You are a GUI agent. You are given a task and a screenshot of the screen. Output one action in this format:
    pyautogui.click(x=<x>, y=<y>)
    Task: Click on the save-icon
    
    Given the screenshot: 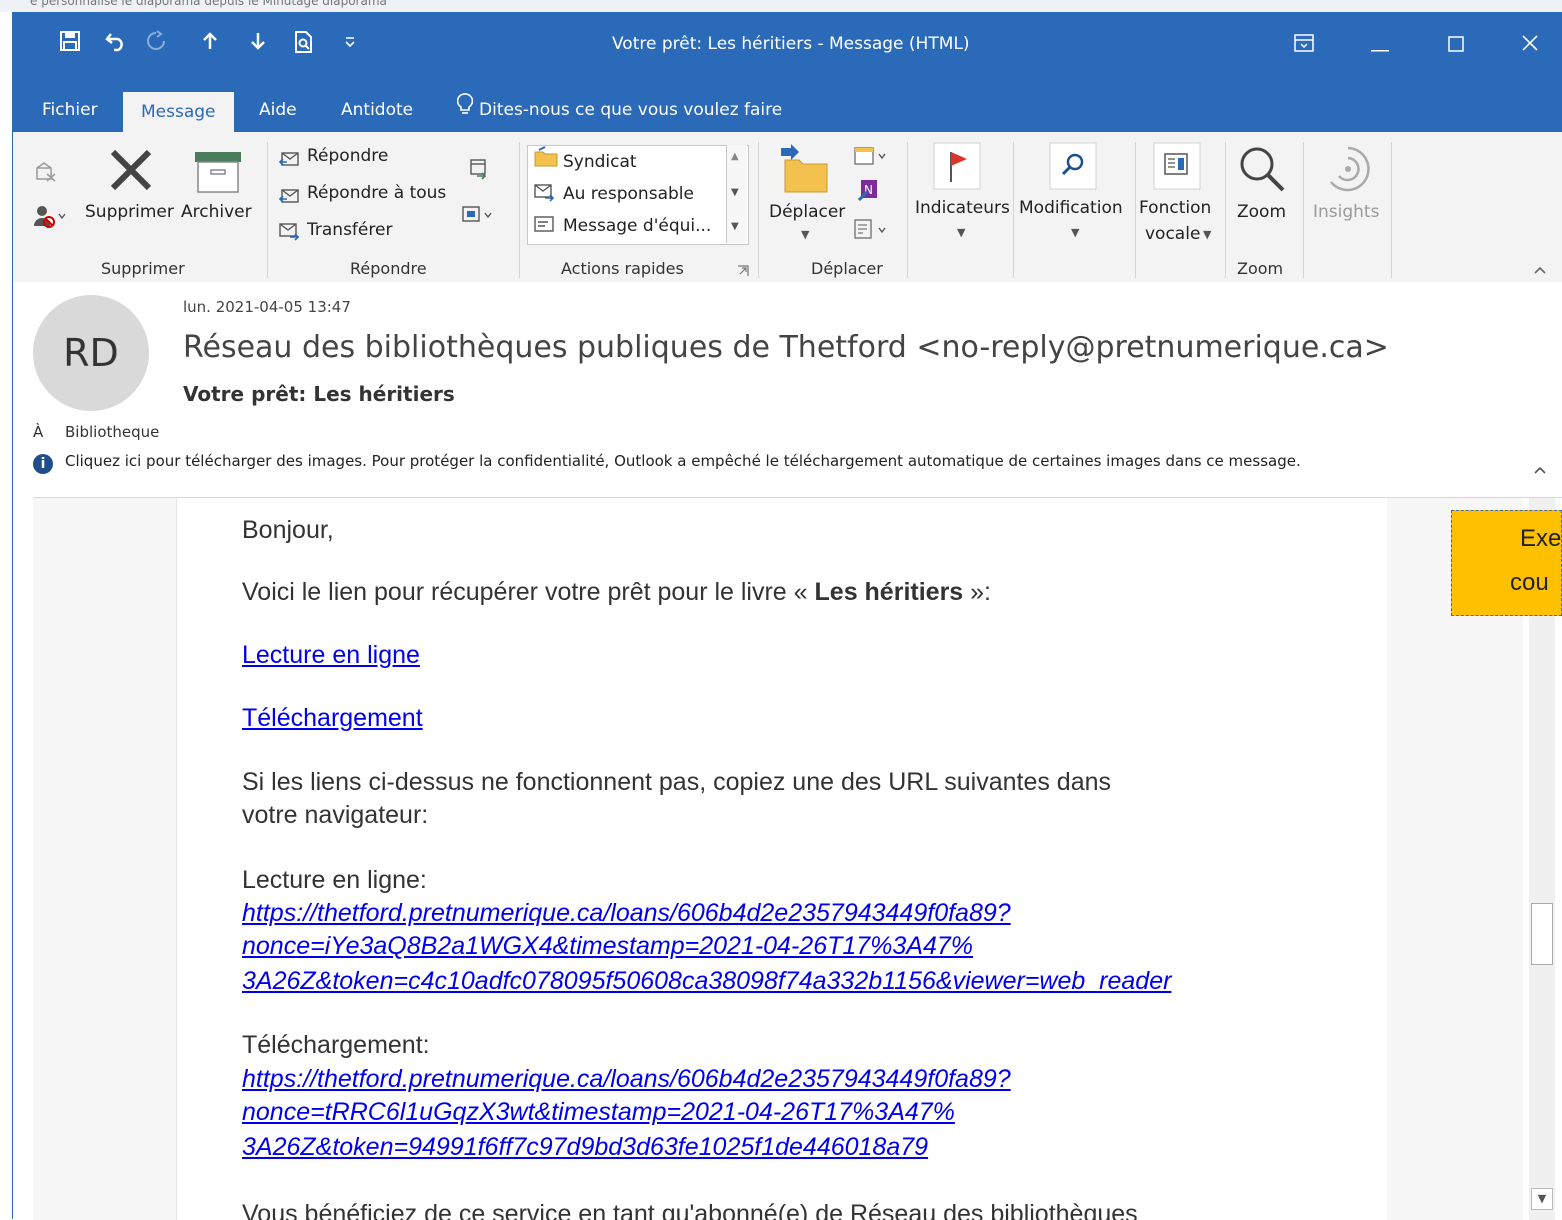 What is the action you would take?
    pyautogui.click(x=70, y=45)
    